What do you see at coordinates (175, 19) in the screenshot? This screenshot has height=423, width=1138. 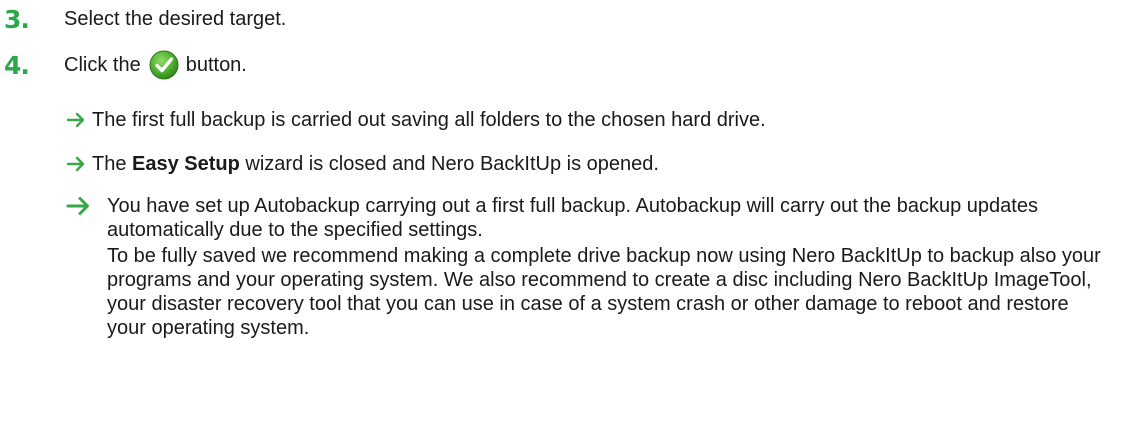 I see `step-text: Select the desired target.` at bounding box center [175, 19].